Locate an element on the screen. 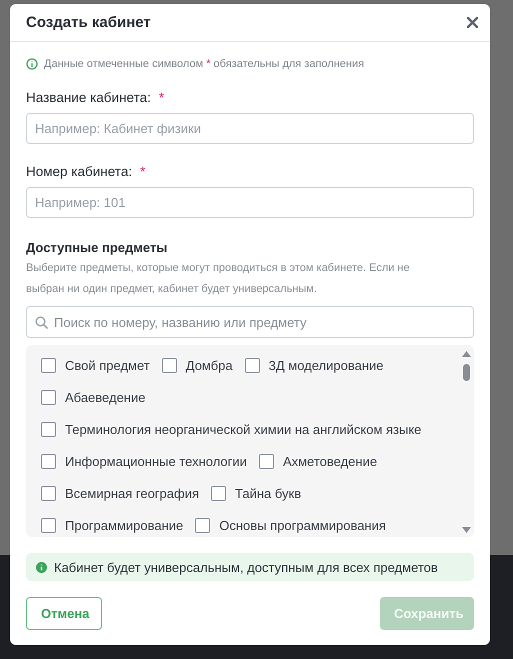 Image resolution: width=513 pixels, height=659 pixels. subject-option: Ахметоведение is located at coordinates (318, 461).